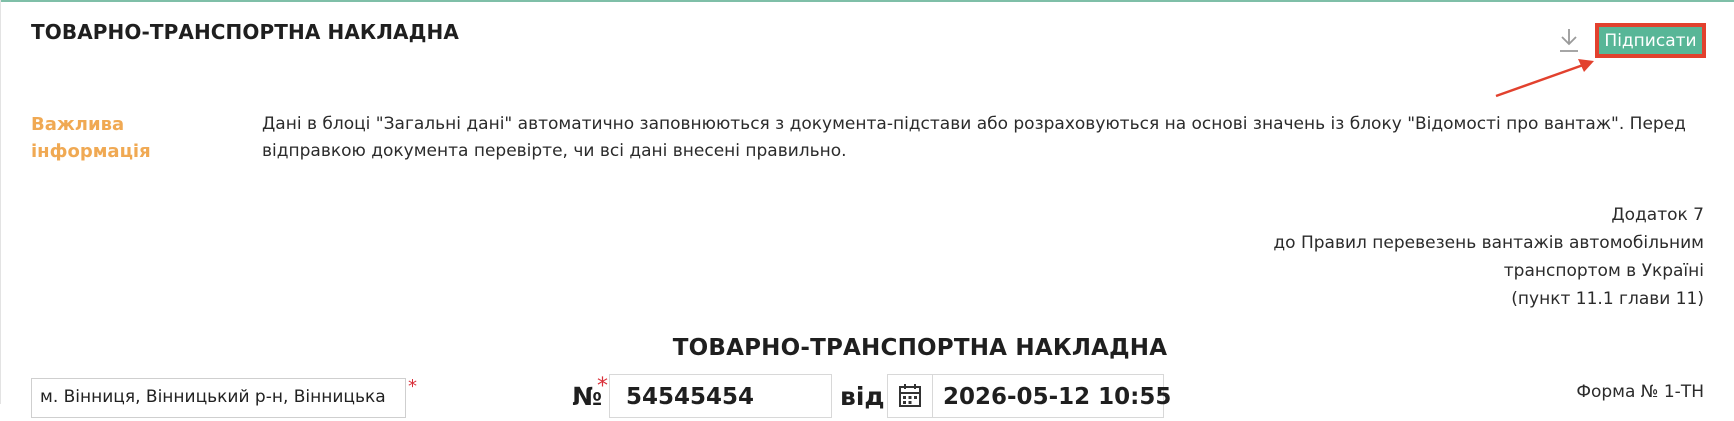 The width and height of the screenshot is (1734, 421). I want to click on sign-button-label: Підписати, so click(1650, 40).